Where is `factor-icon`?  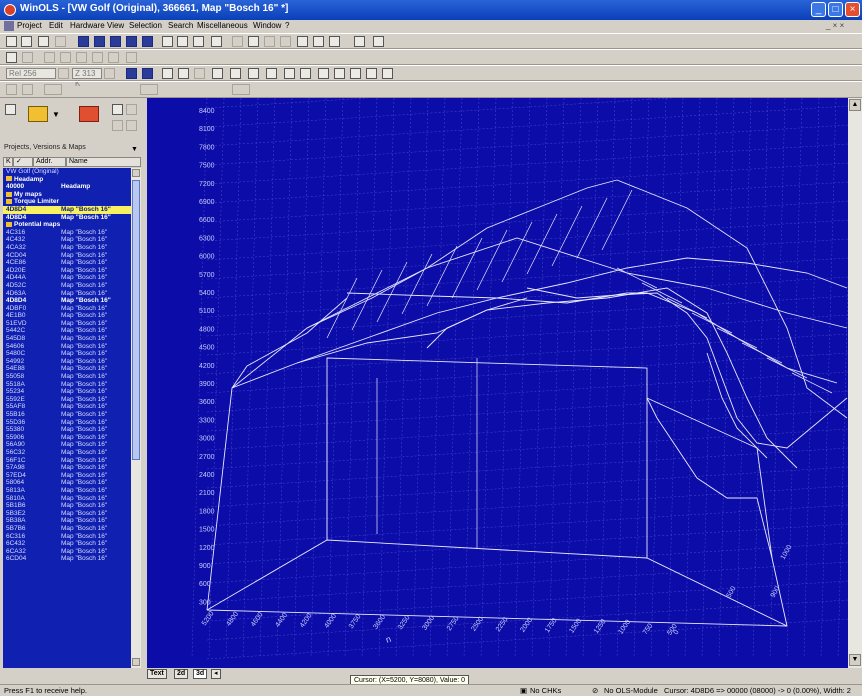
factor-icon is located at coordinates (355, 73).